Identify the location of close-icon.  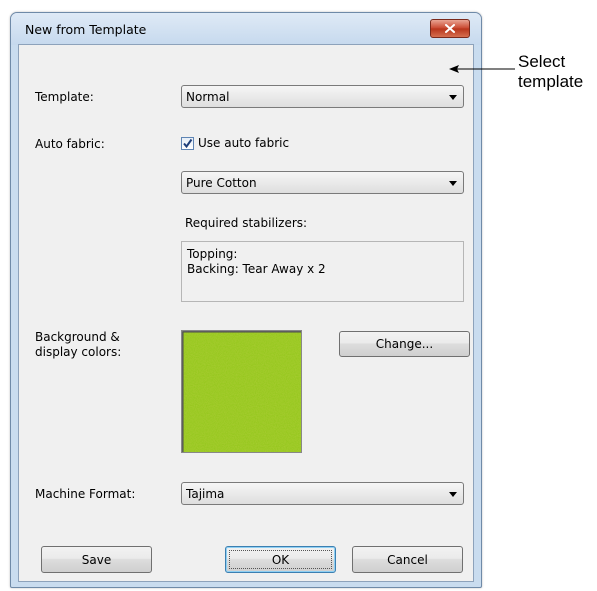
(450, 28).